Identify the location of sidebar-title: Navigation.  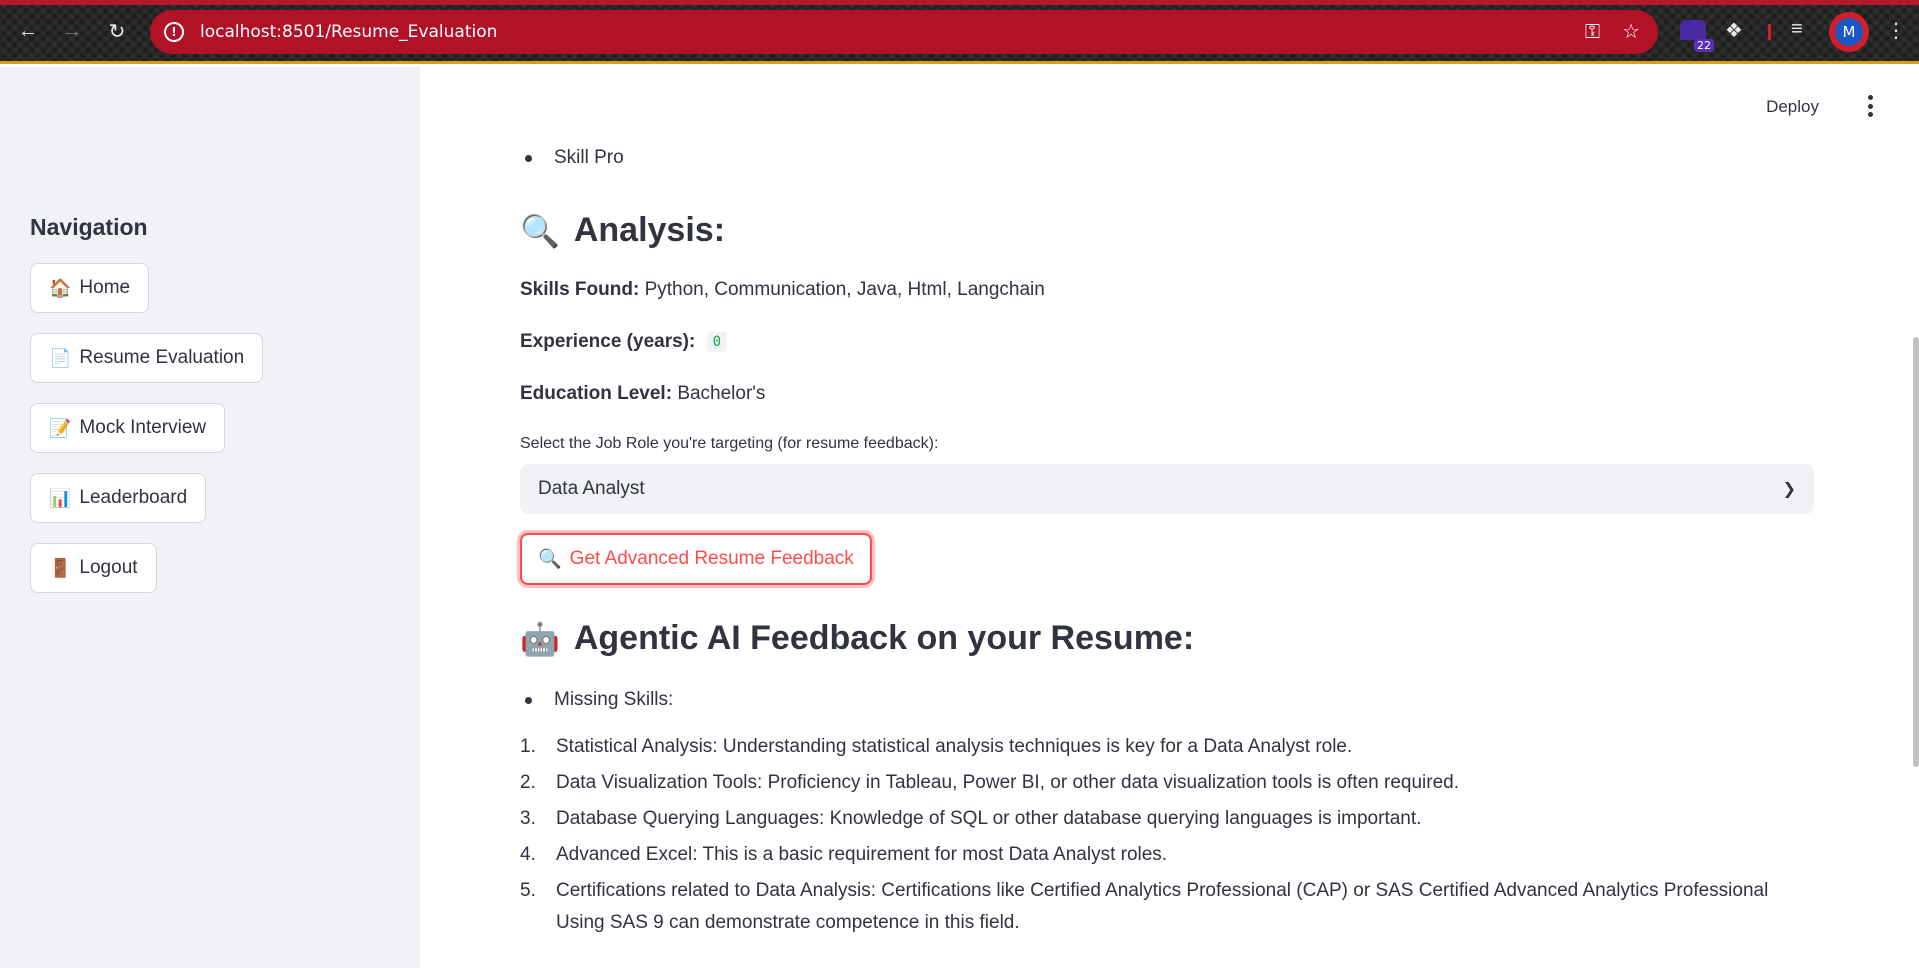
(89, 227).